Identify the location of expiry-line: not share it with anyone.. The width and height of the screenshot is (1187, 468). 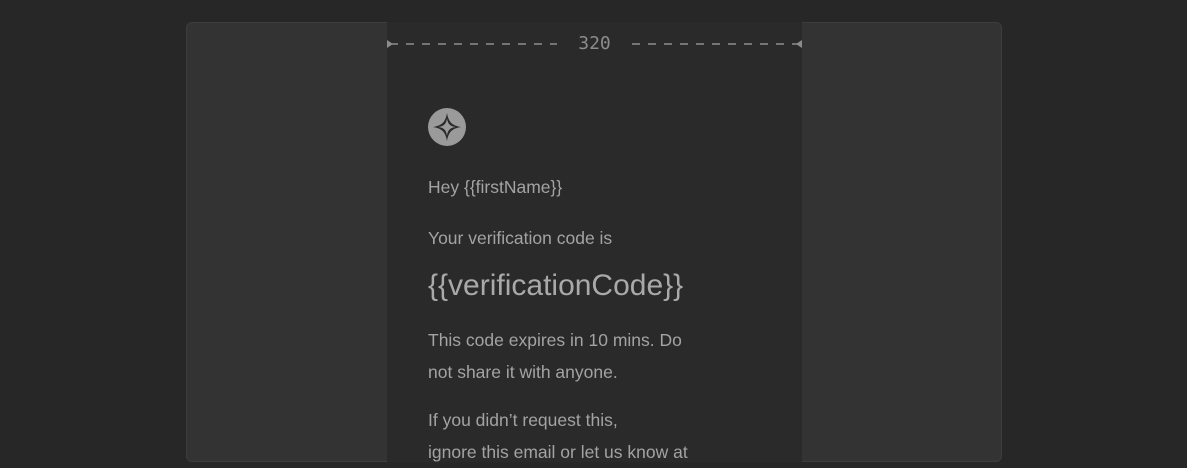
(523, 372).